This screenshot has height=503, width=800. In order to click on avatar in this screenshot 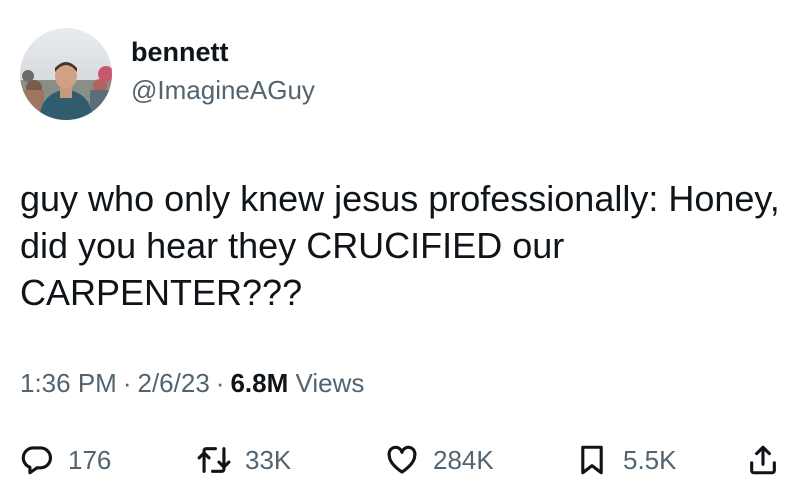, I will do `click(66, 74)`.